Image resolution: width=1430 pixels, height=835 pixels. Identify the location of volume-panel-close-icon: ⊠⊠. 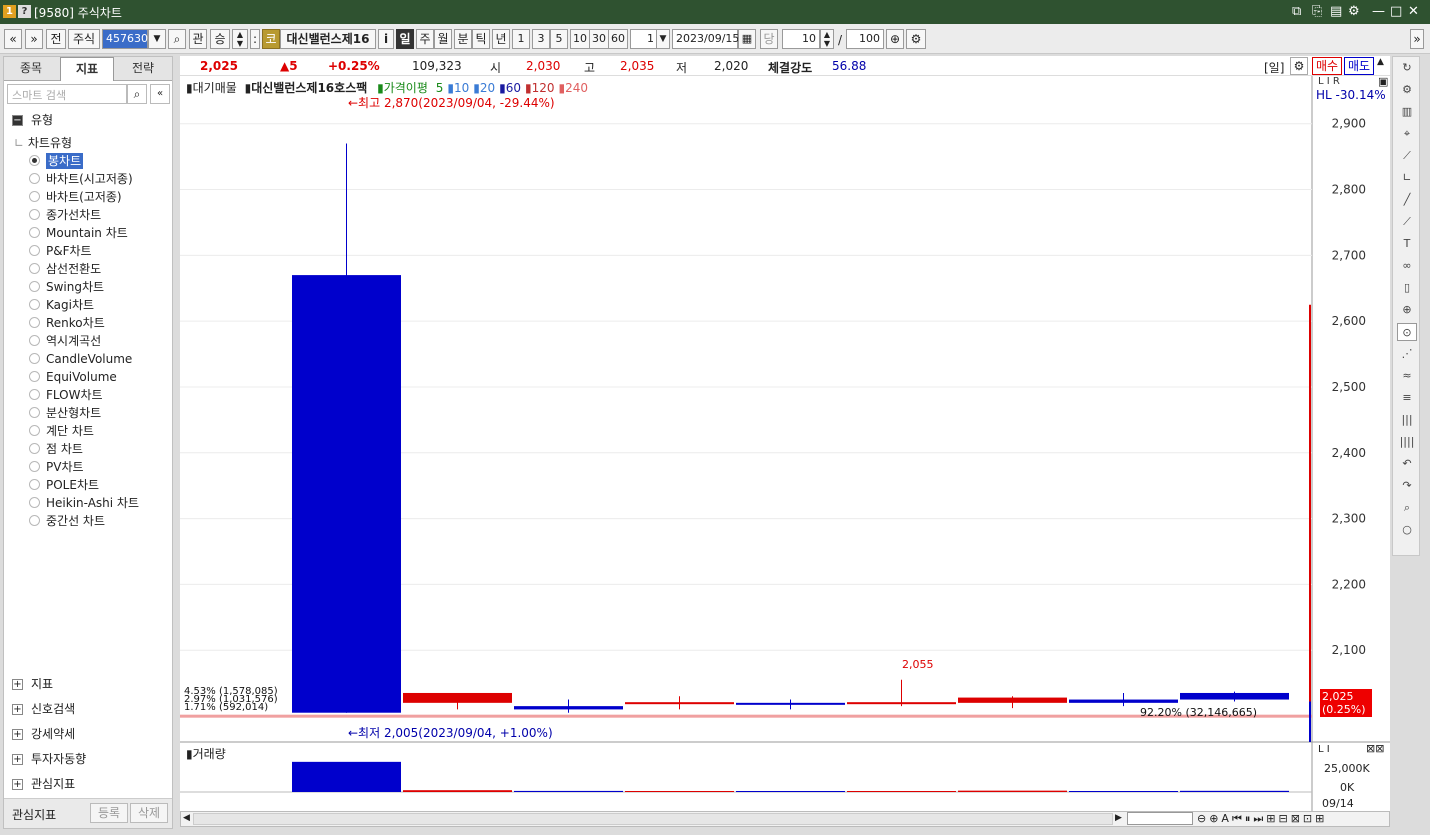
(1375, 748).